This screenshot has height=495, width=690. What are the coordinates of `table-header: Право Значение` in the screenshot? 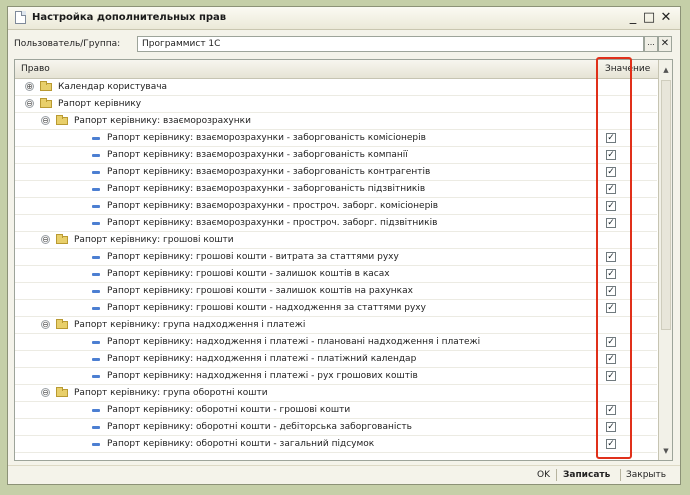 It's located at (343, 69).